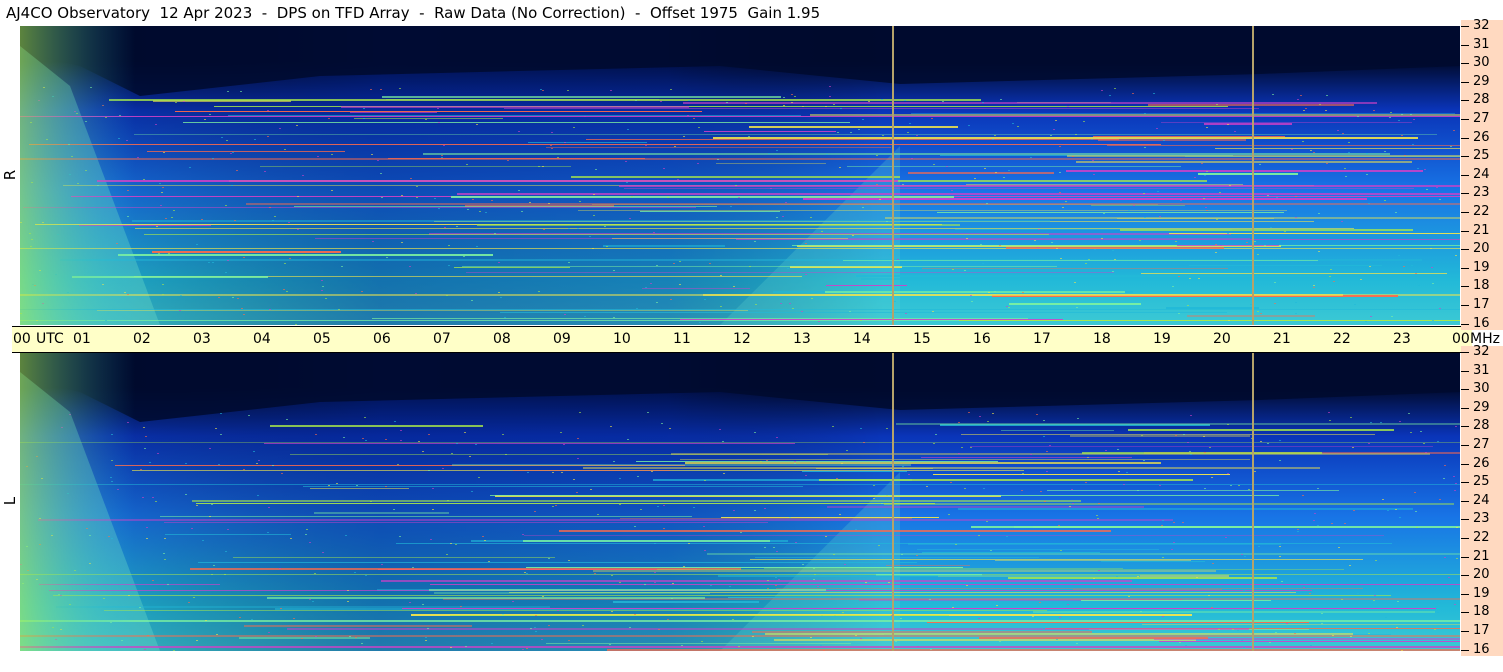 The height and width of the screenshot is (672, 1503). I want to click on time-tick-label: 01, so click(82, 339).